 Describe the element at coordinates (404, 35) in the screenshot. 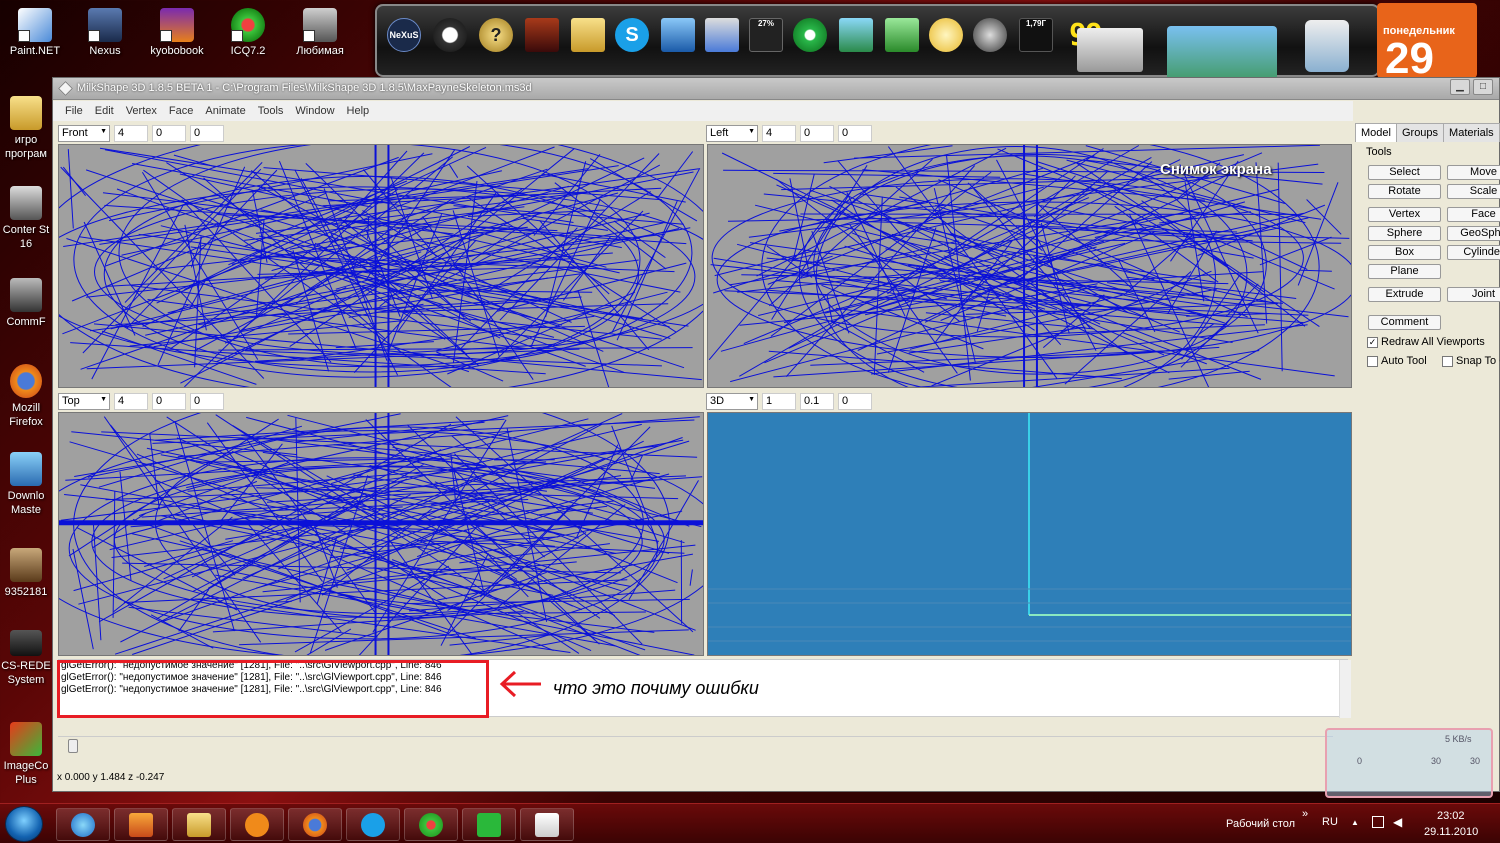

I see `nexus-dock-icon: NeXuS` at that location.